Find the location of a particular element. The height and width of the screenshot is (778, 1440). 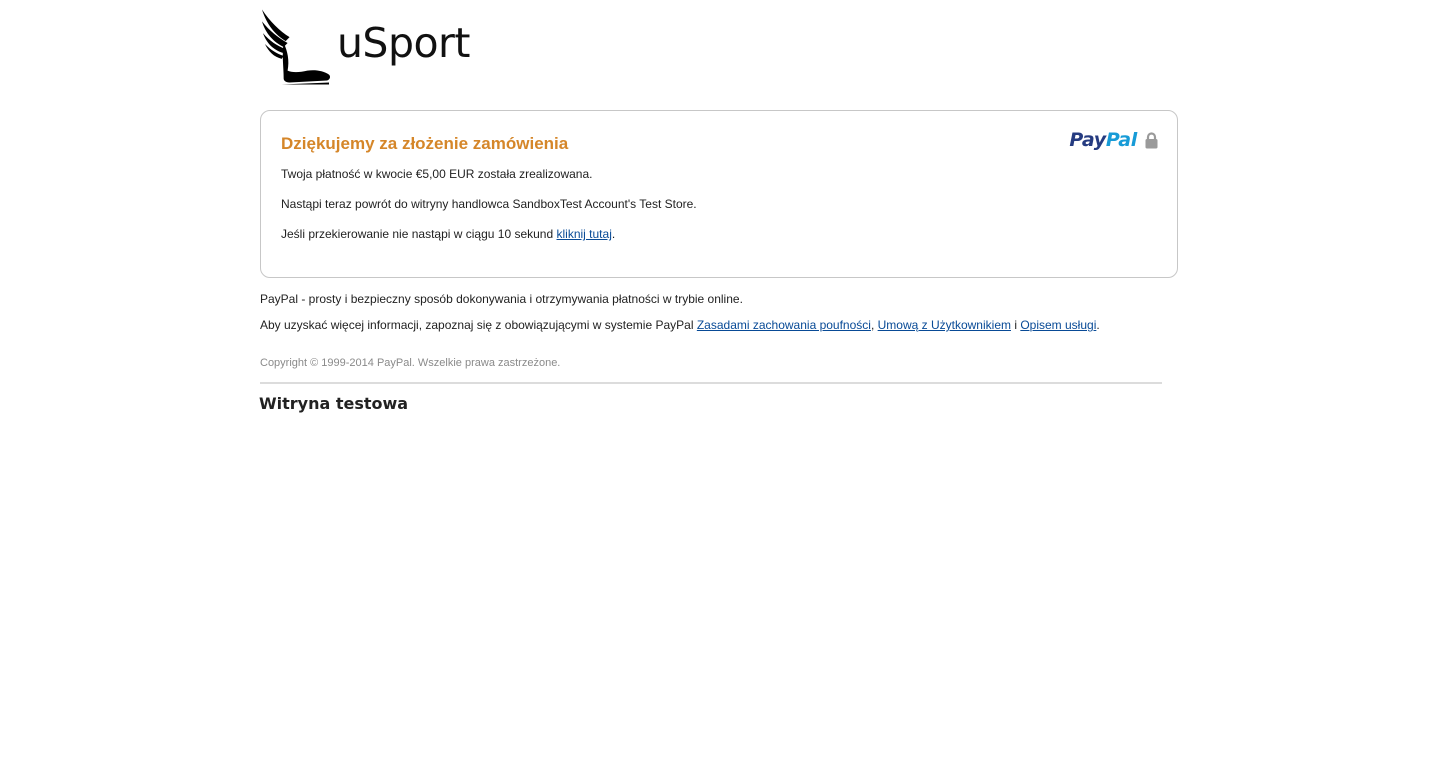

separator-and: i is located at coordinates (1015, 325).